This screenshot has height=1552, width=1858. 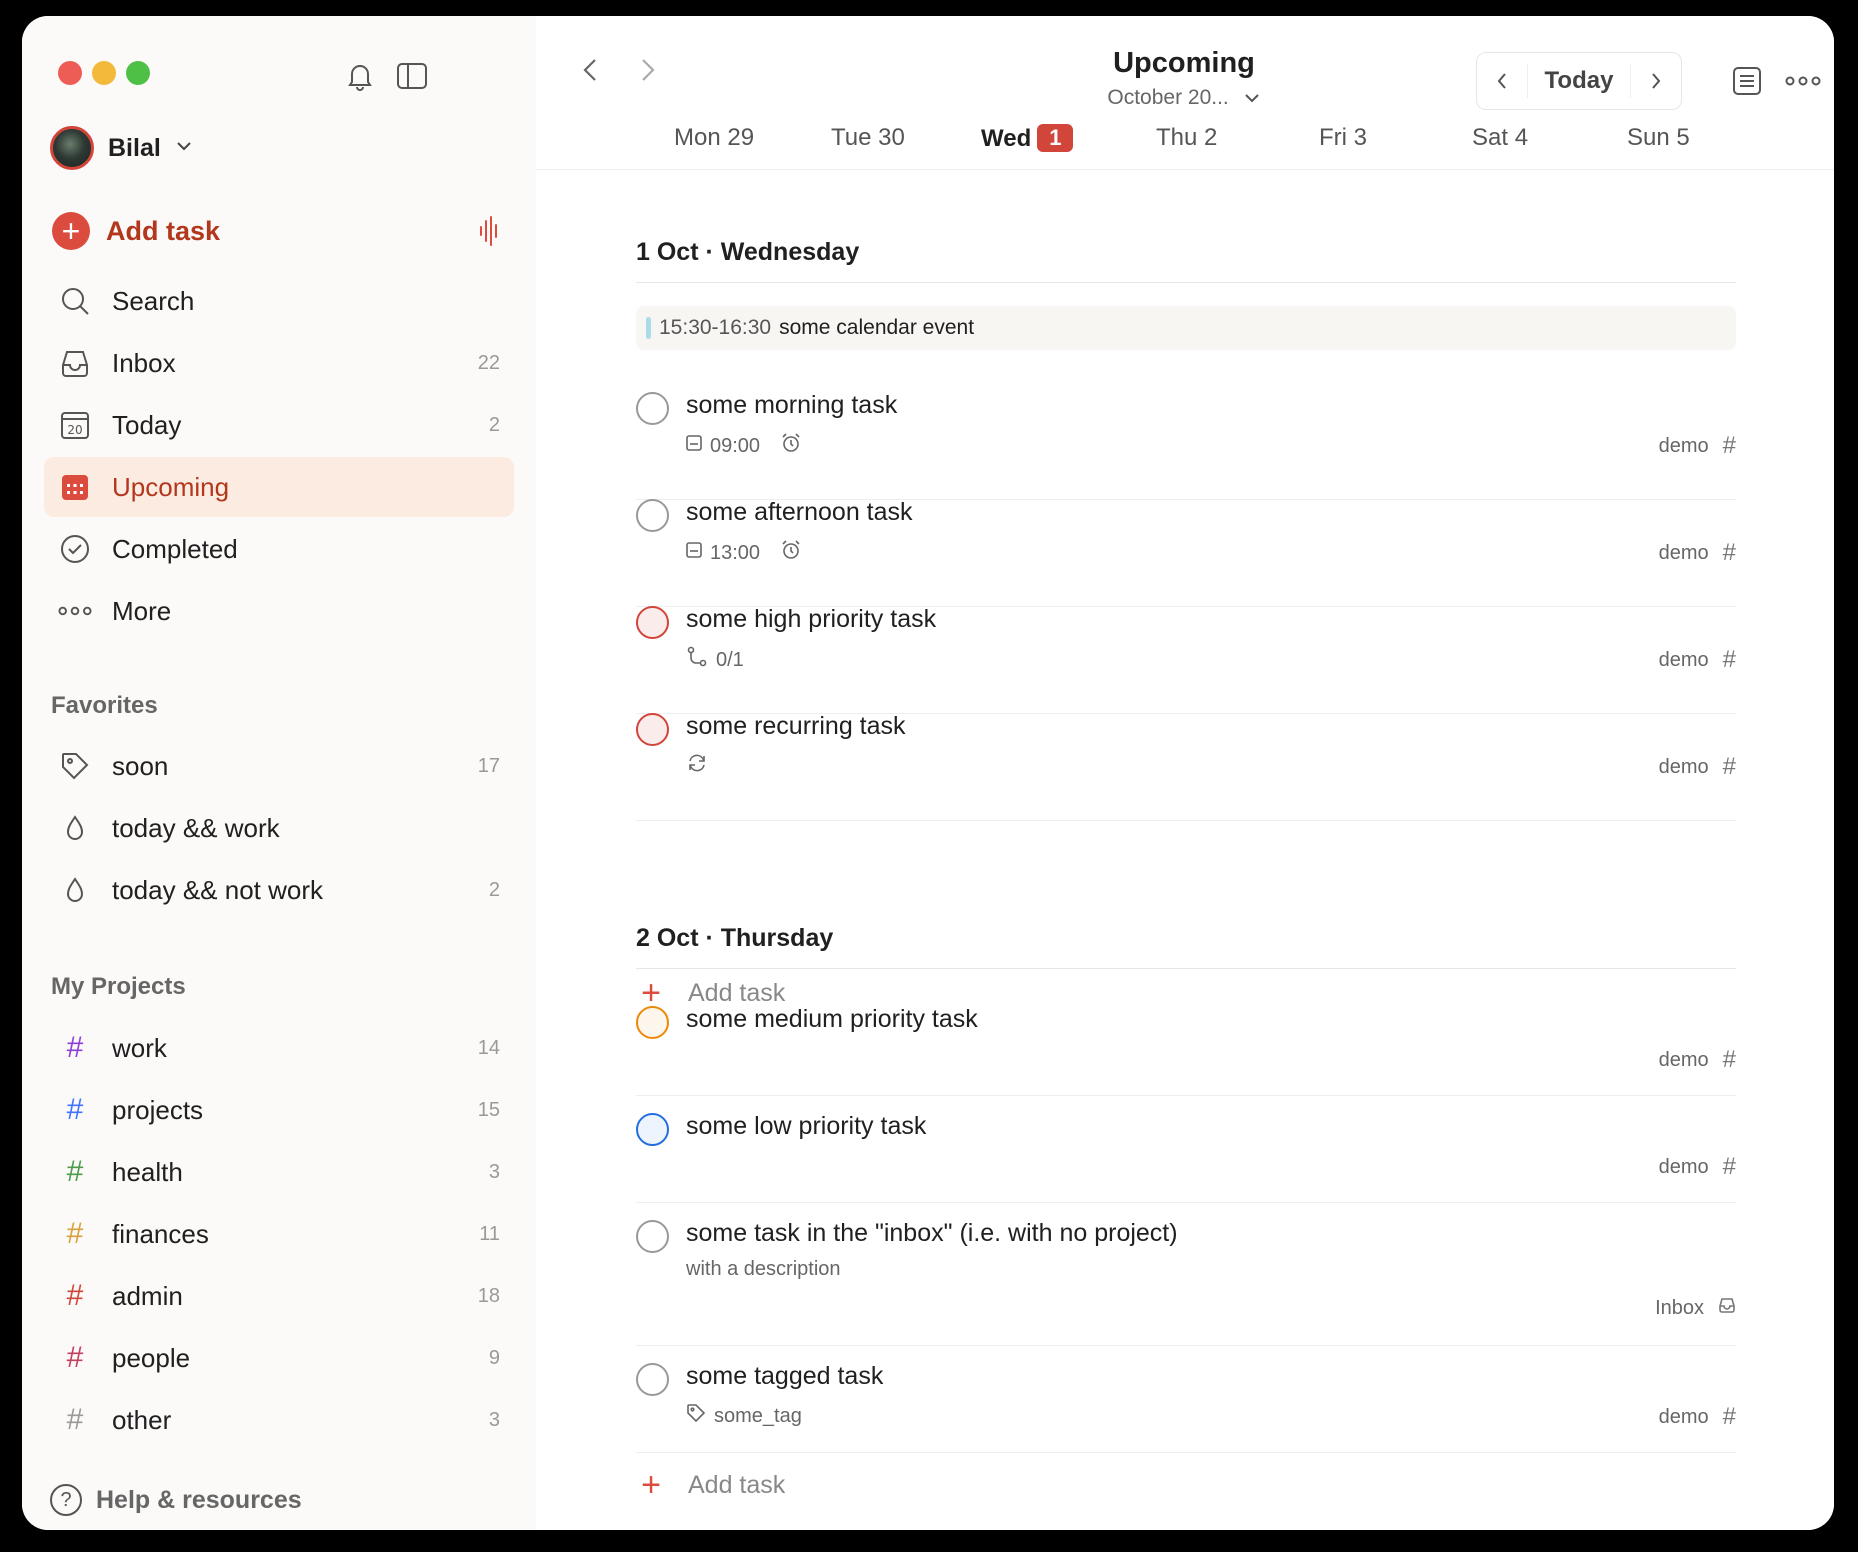 I want to click on add-task-inline-button: + Add task, so click(x=710, y=1485).